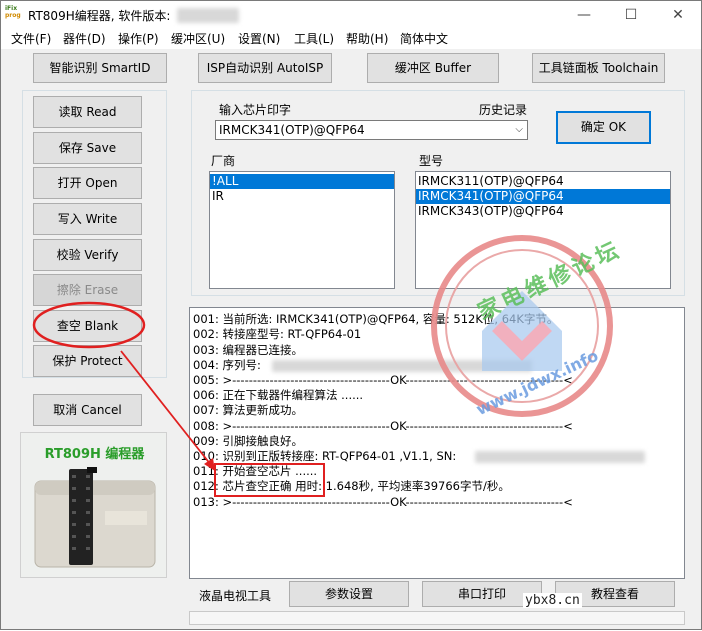 This screenshot has width=702, height=631. Describe the element at coordinates (437, 618) in the screenshot. I see `status-bar` at that location.